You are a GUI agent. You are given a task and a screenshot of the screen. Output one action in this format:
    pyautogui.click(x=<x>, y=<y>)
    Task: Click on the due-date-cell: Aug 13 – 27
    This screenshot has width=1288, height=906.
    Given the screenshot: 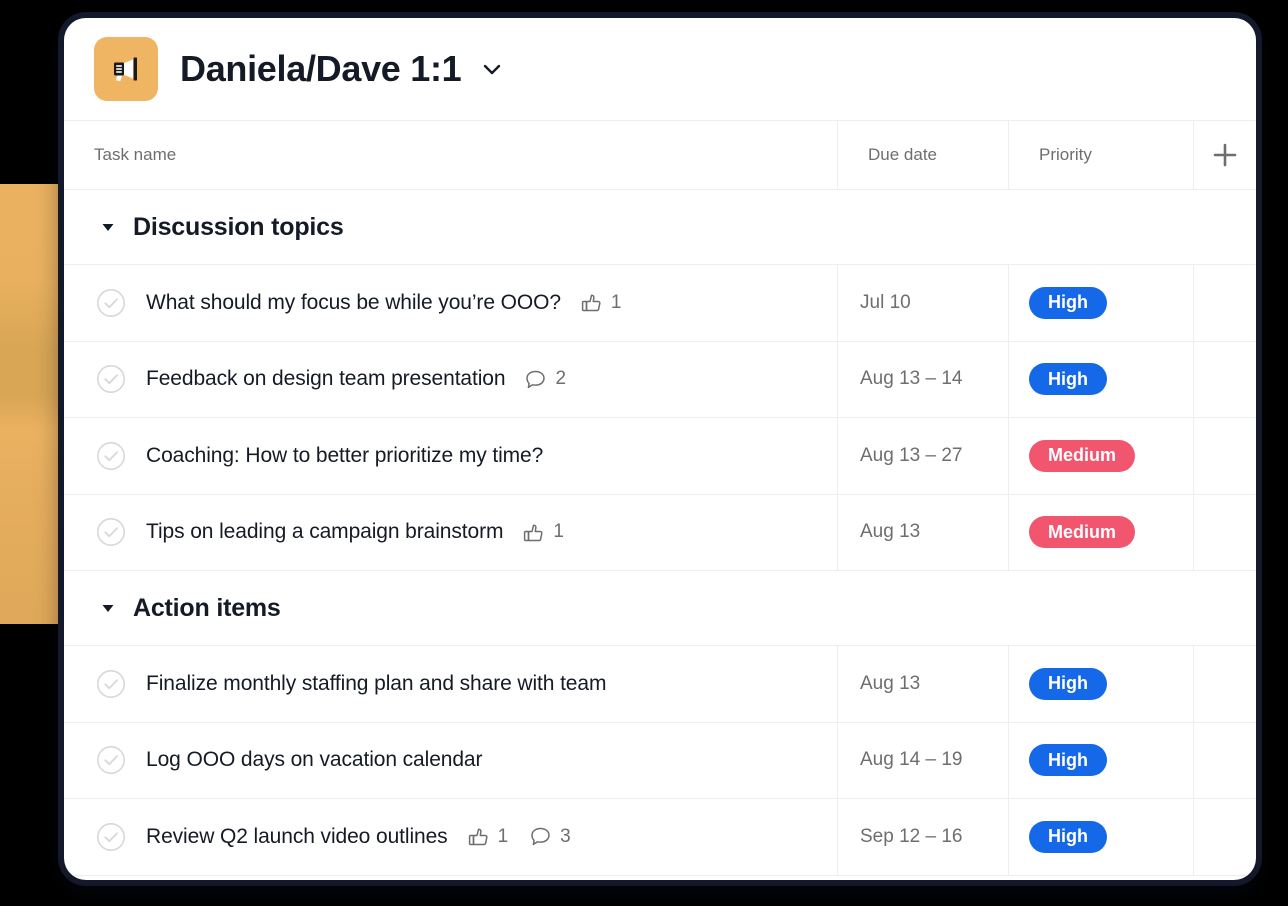 What is the action you would take?
    pyautogui.click(x=923, y=456)
    